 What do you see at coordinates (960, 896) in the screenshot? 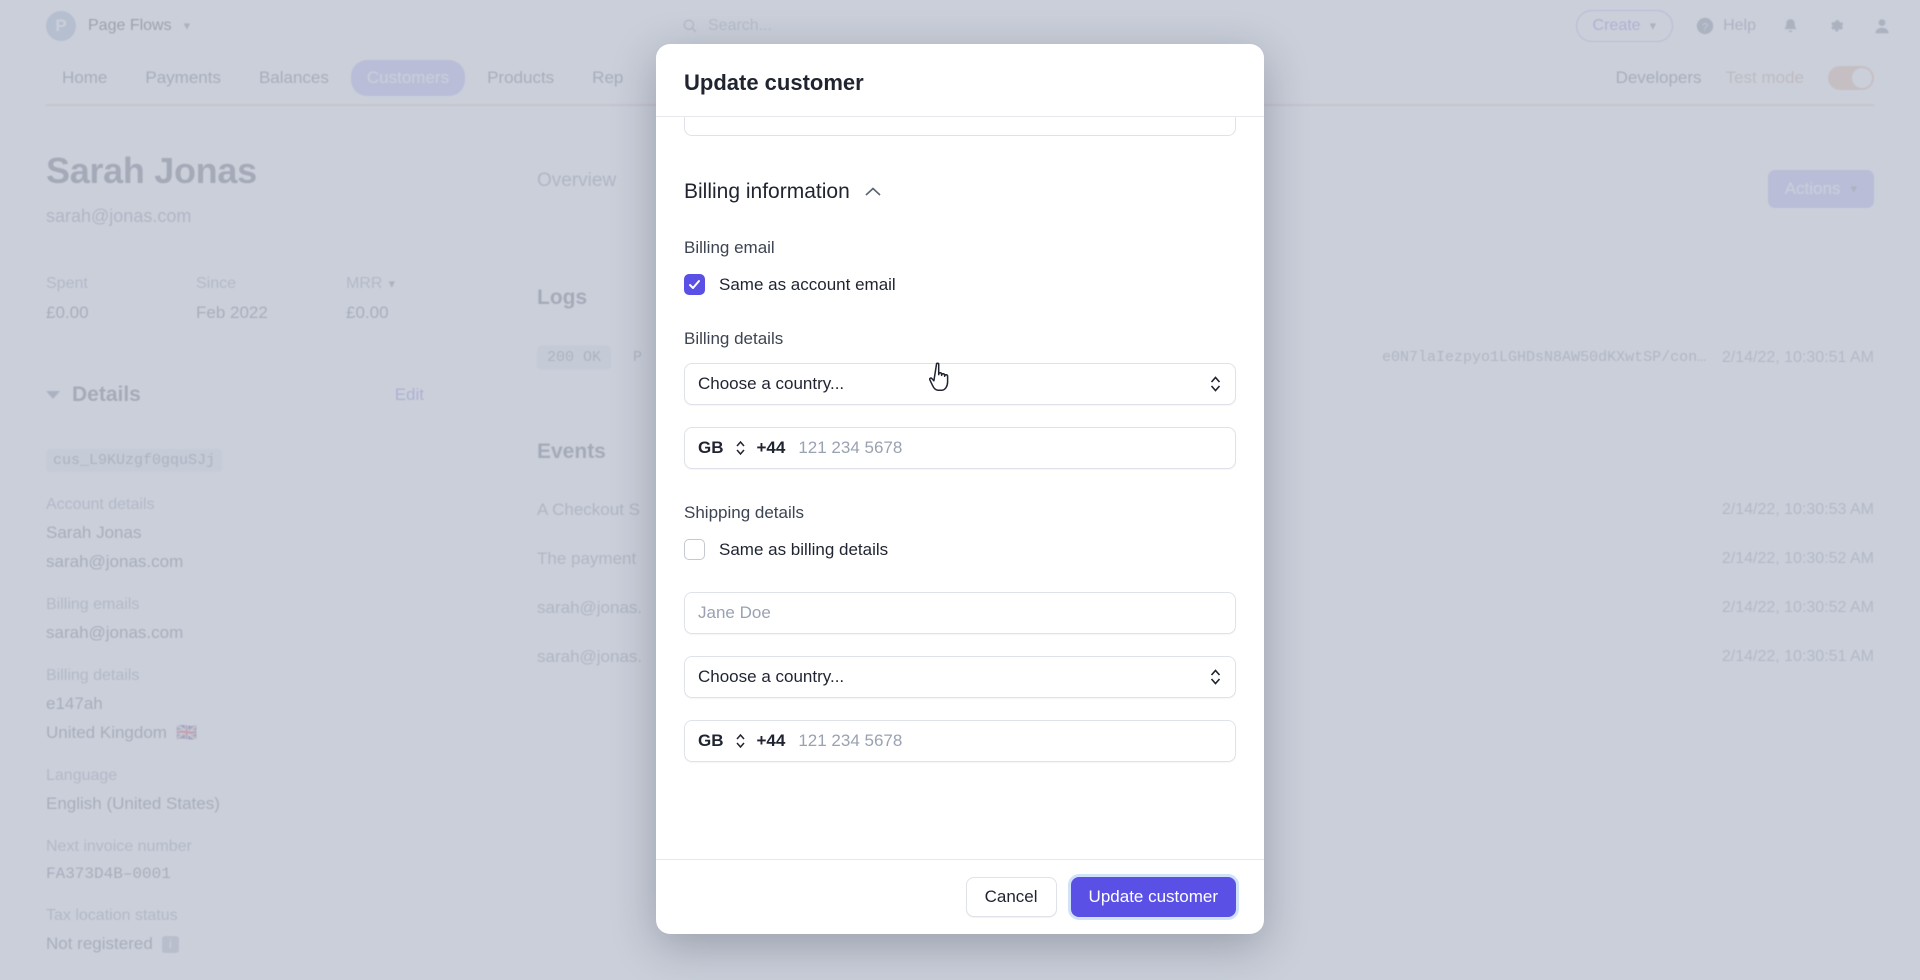
I see `modal-footer: Cancel Update customer` at bounding box center [960, 896].